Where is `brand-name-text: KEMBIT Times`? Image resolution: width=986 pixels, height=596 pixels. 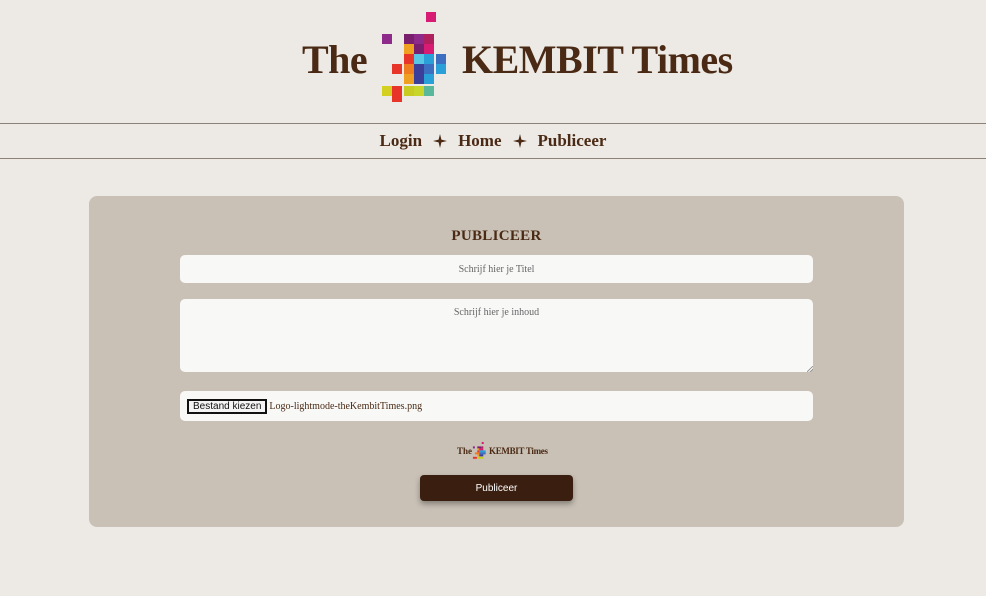
brand-name-text: KEMBIT Times is located at coordinates (597, 59).